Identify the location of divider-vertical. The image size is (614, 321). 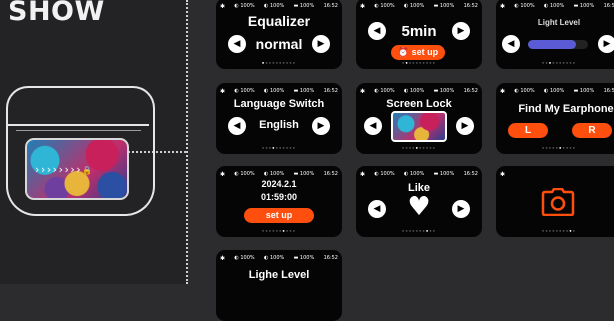
(187, 142).